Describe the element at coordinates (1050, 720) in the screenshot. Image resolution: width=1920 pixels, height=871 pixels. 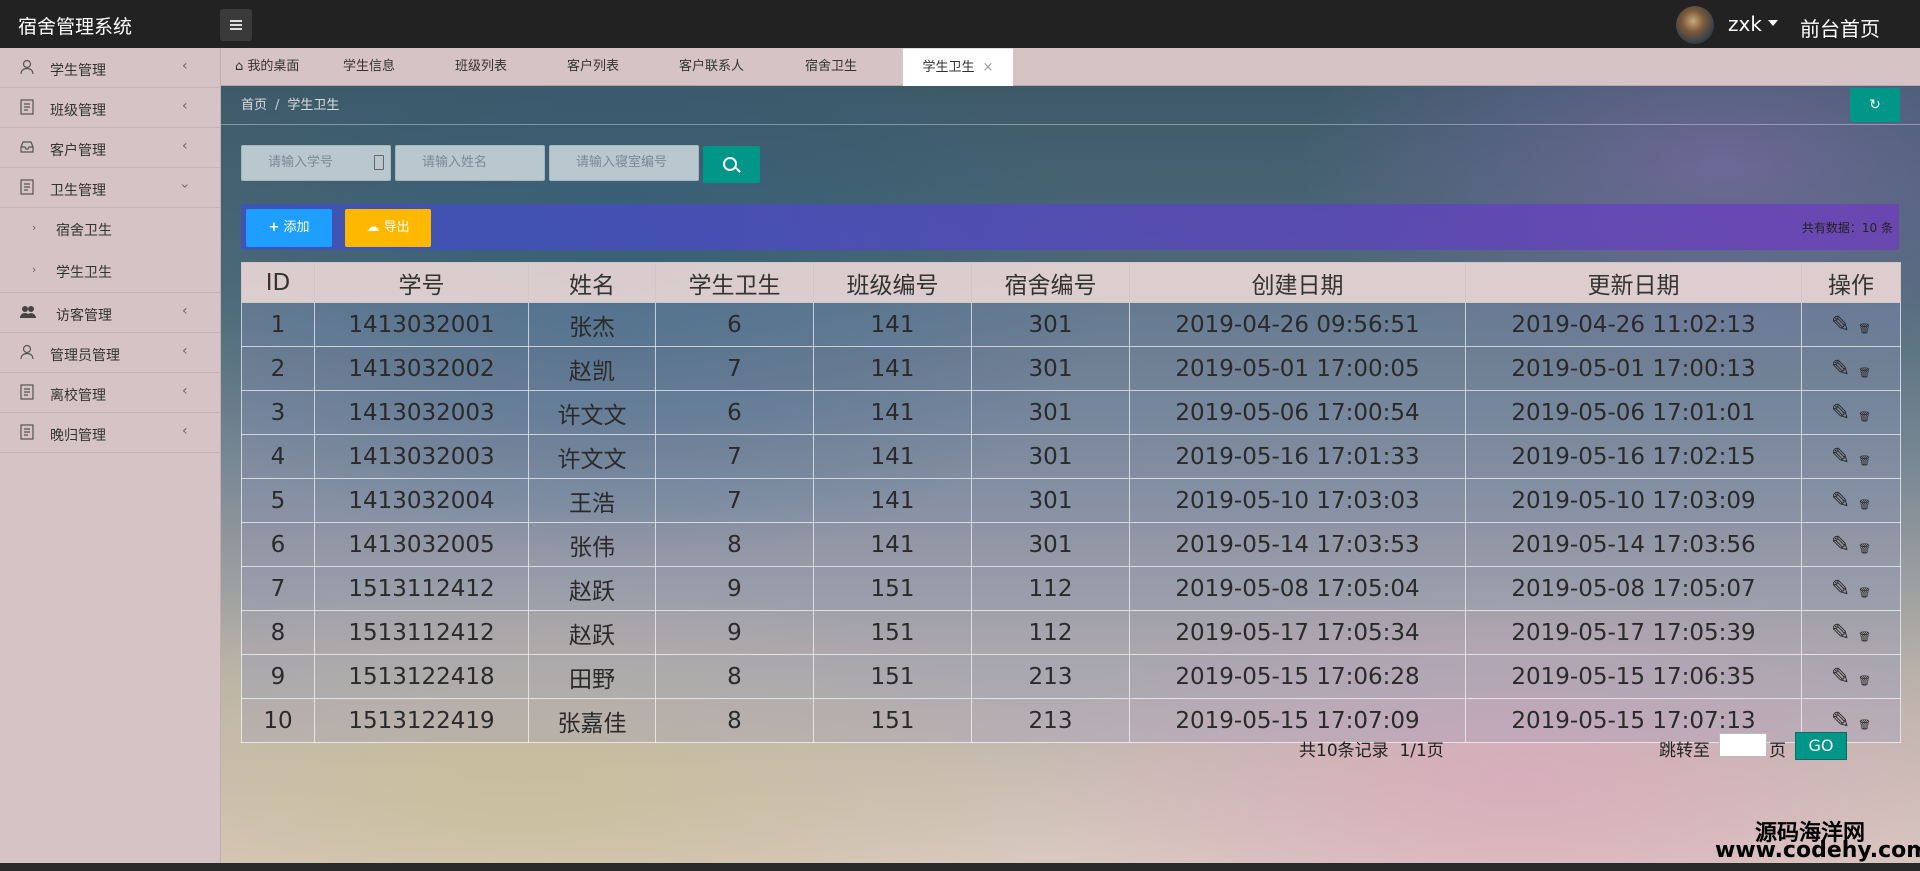
I see `table-cell: 213` at that location.